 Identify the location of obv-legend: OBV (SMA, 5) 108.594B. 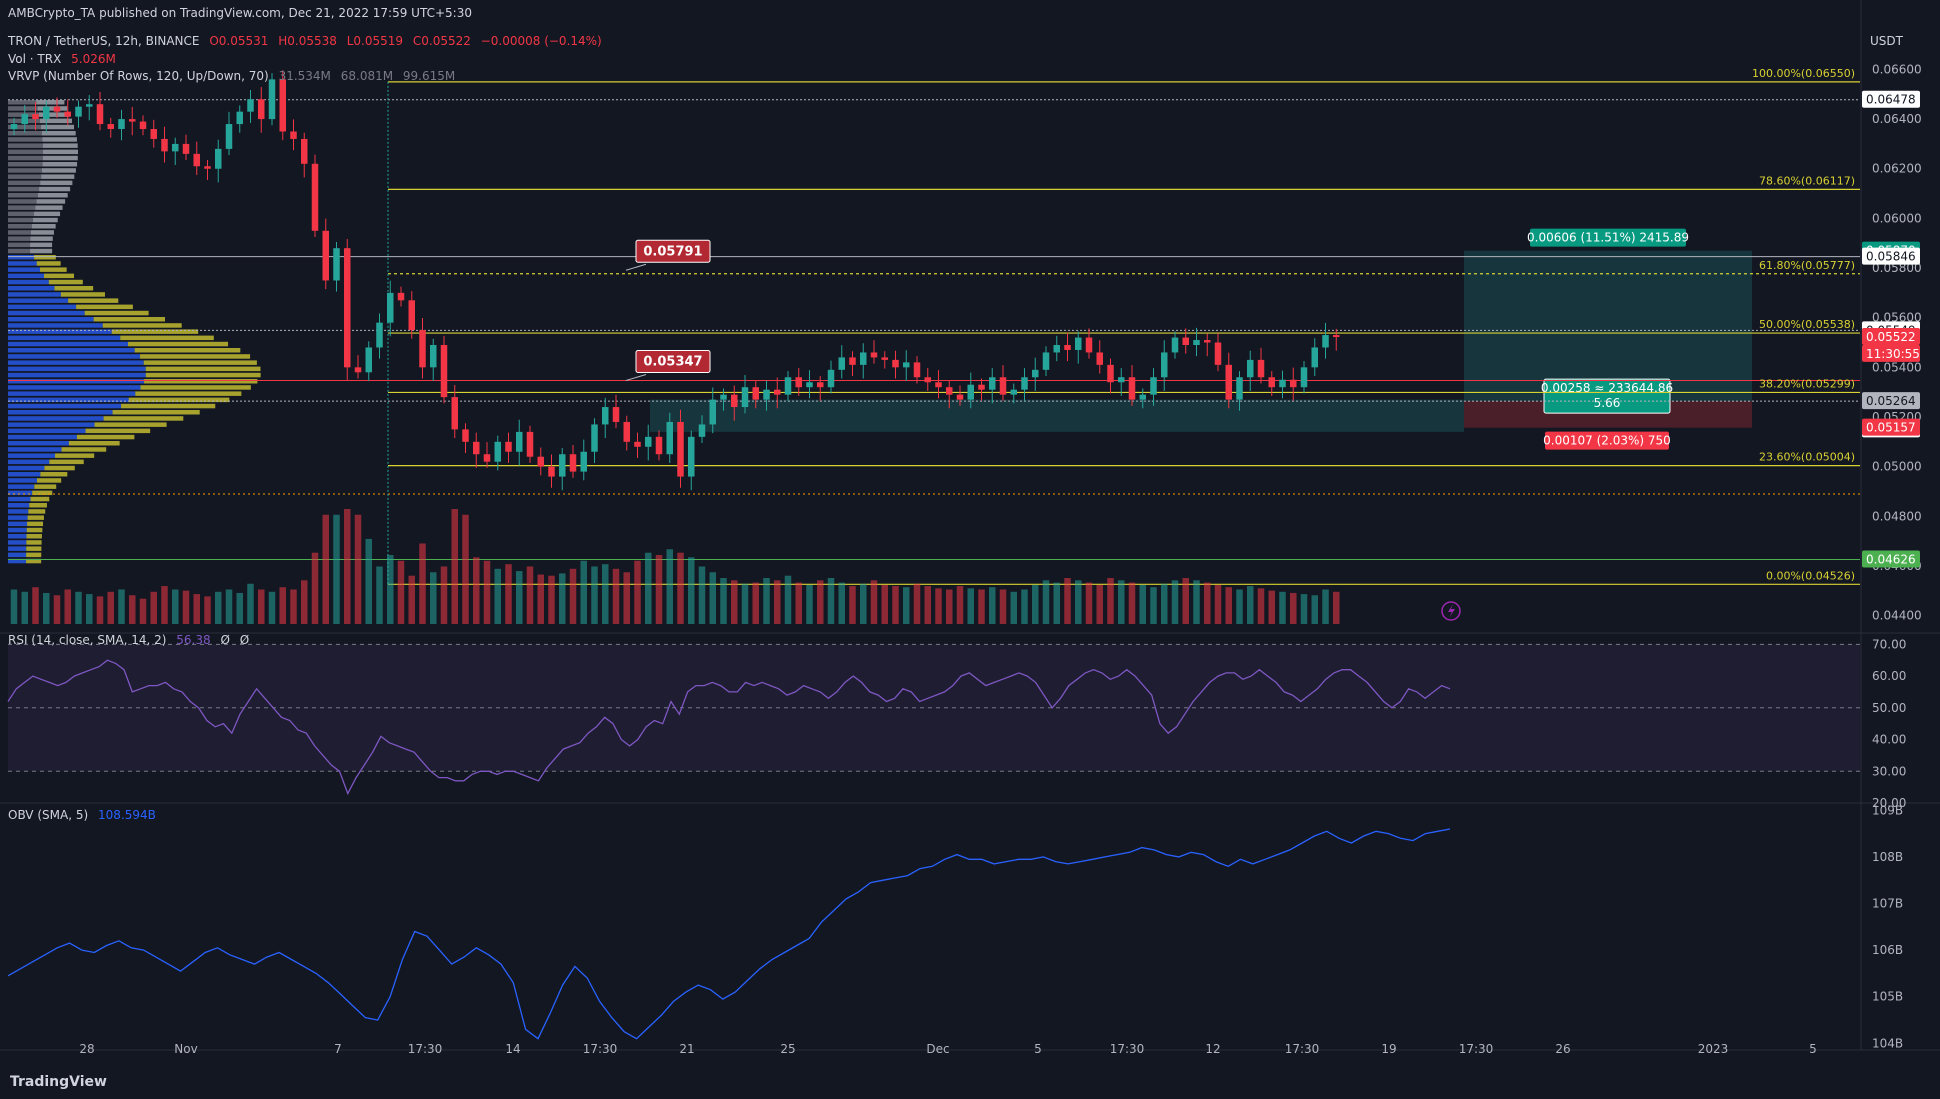
(85, 815).